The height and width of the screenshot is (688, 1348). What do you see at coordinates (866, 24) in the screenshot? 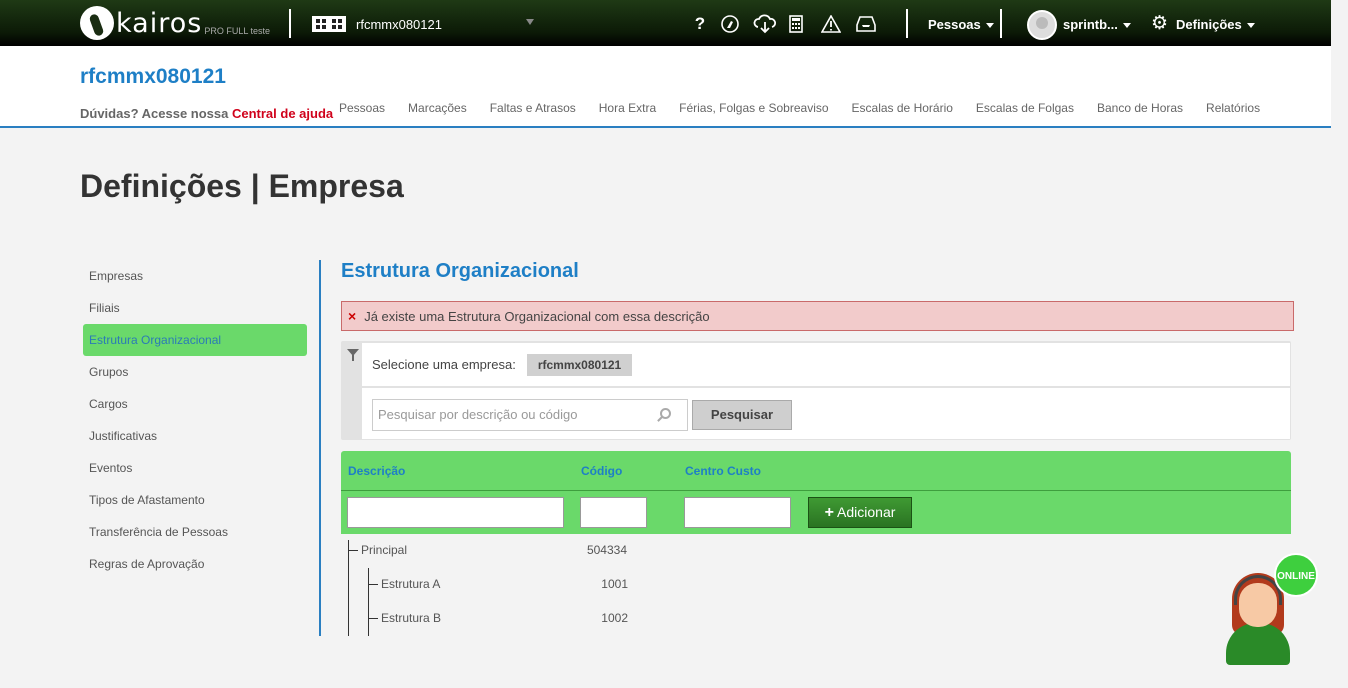
I see `inbox-icon` at bounding box center [866, 24].